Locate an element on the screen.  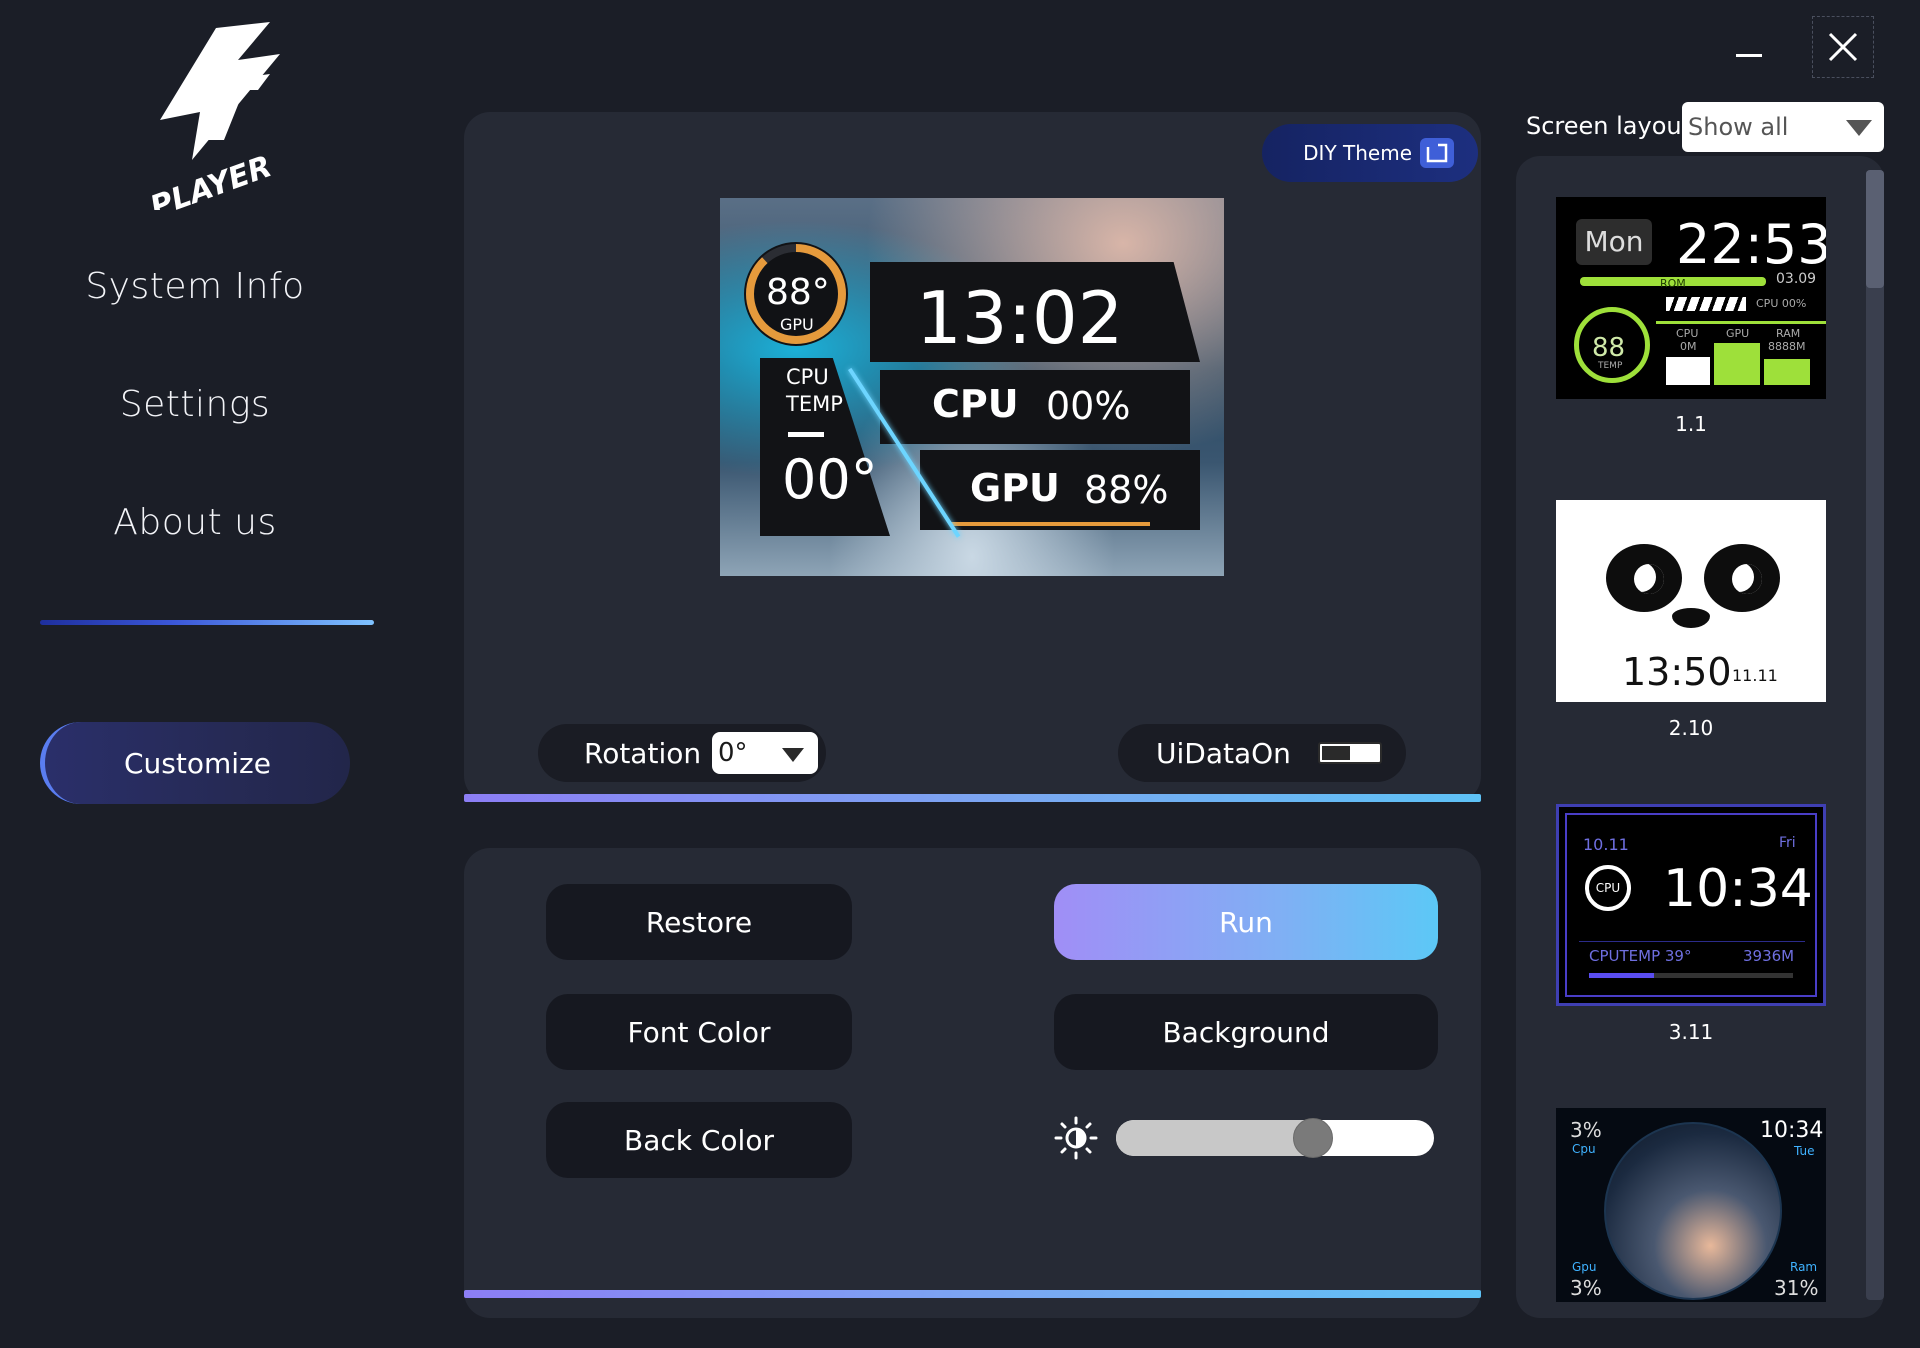
minimize-button is located at coordinates (1753, 55).